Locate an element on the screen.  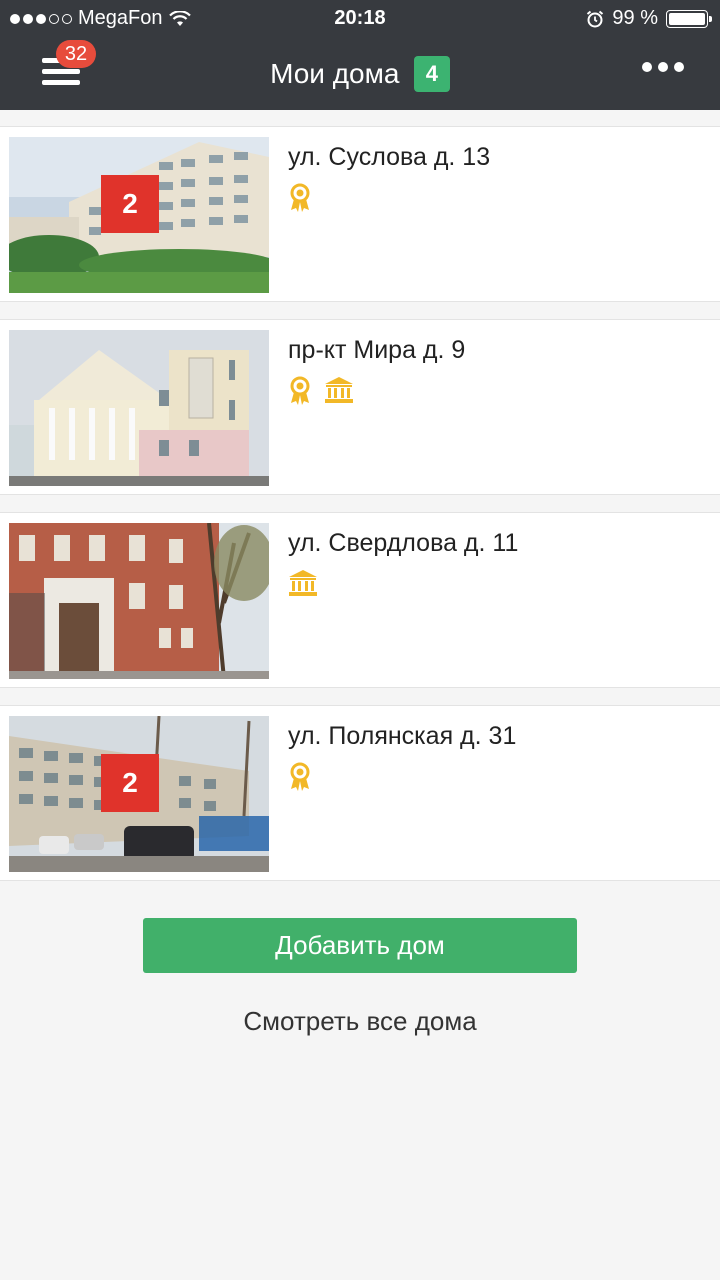
page-title: Мои дома is located at coordinates (335, 73).